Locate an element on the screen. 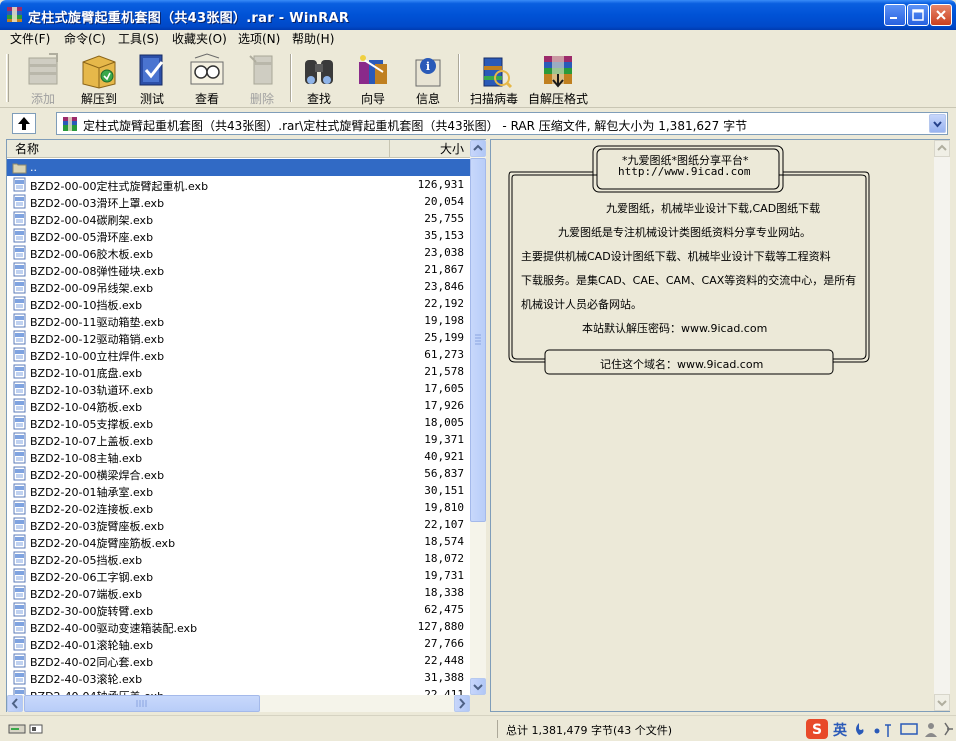  menu-favorites: 收藏夹(O) is located at coordinates (199, 39).